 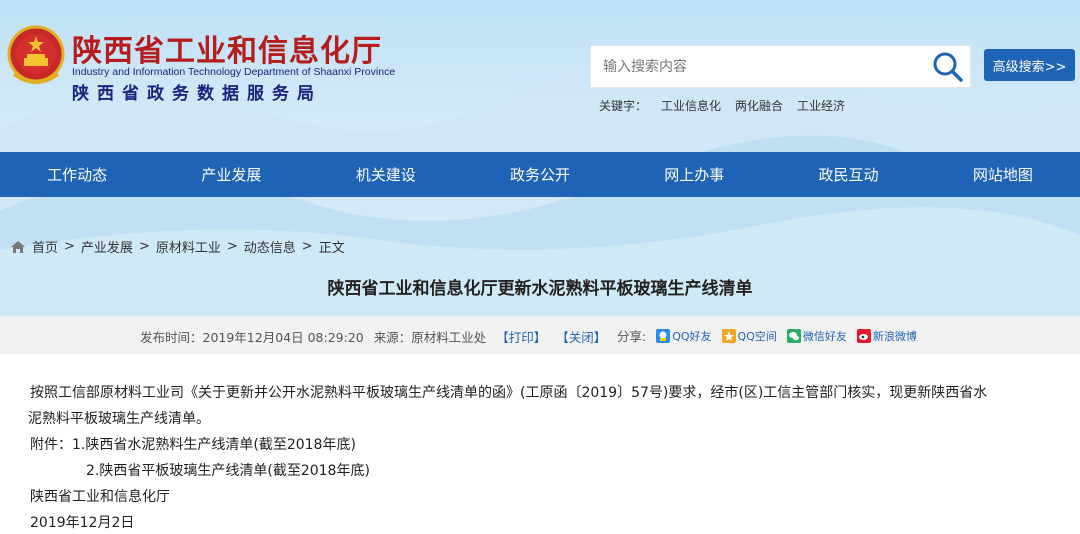 What do you see at coordinates (756, 66) in the screenshot?
I see `search-input` at bounding box center [756, 66].